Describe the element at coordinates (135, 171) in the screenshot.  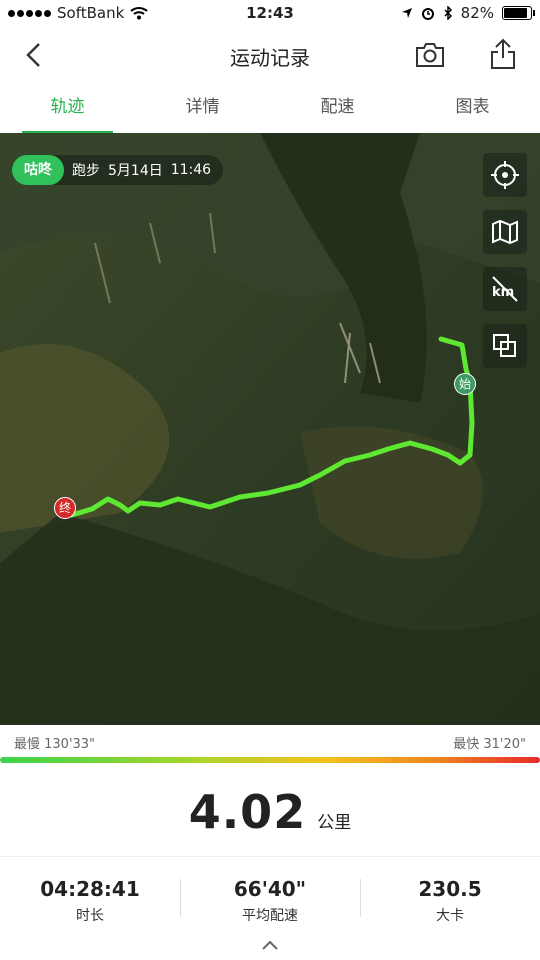
I see `activity-date: 5月14日` at that location.